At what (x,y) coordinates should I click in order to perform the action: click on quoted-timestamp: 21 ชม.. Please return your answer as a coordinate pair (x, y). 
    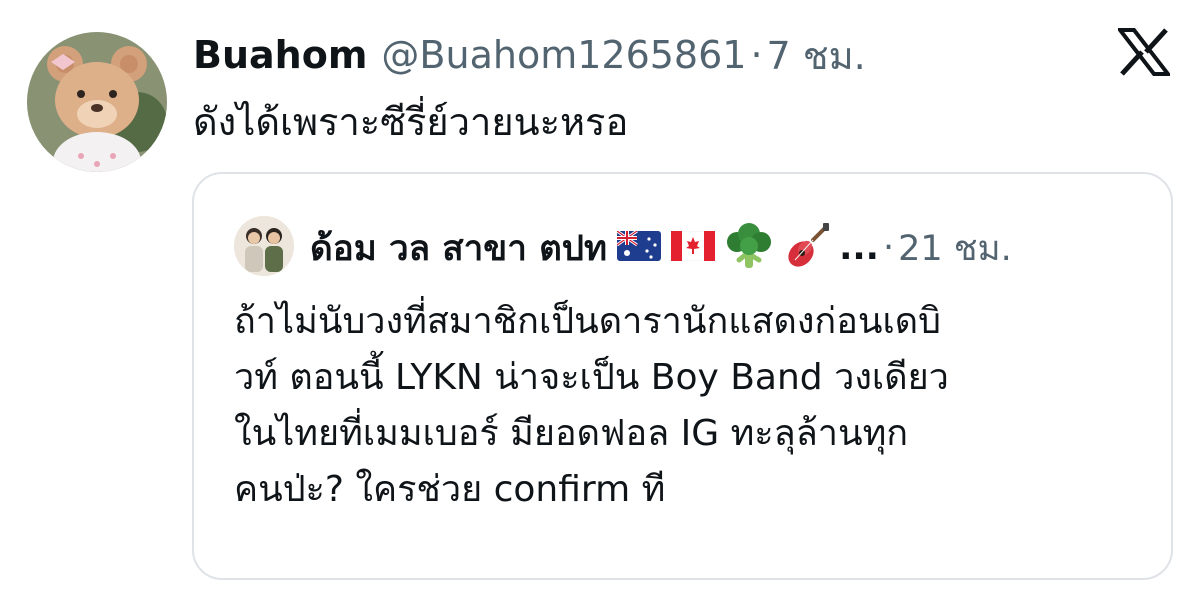
    Looking at the image, I should click on (955, 248).